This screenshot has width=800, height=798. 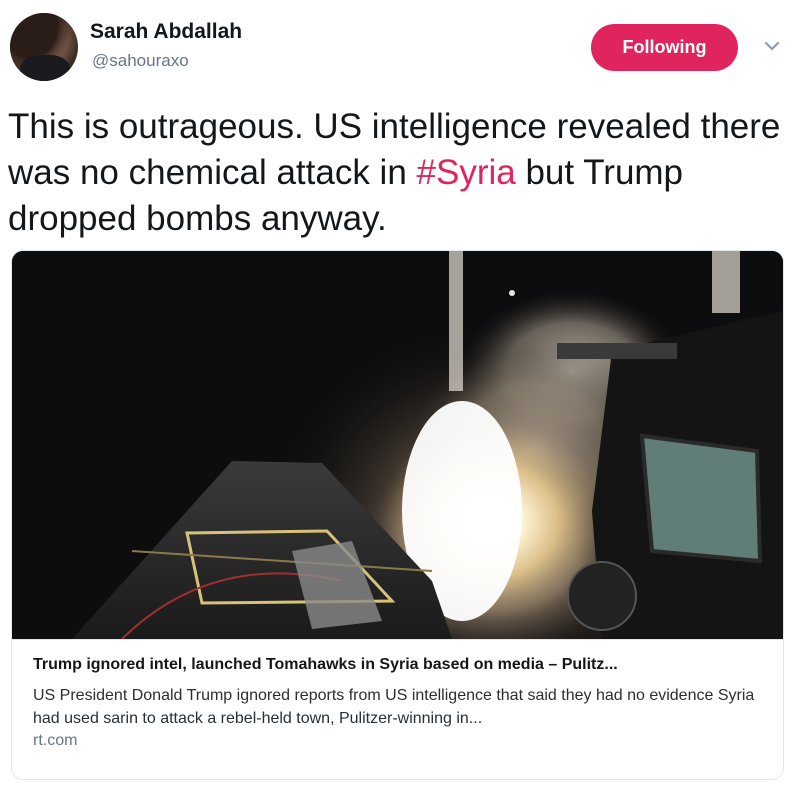 I want to click on avatar-shoulder, so click(x=45, y=68).